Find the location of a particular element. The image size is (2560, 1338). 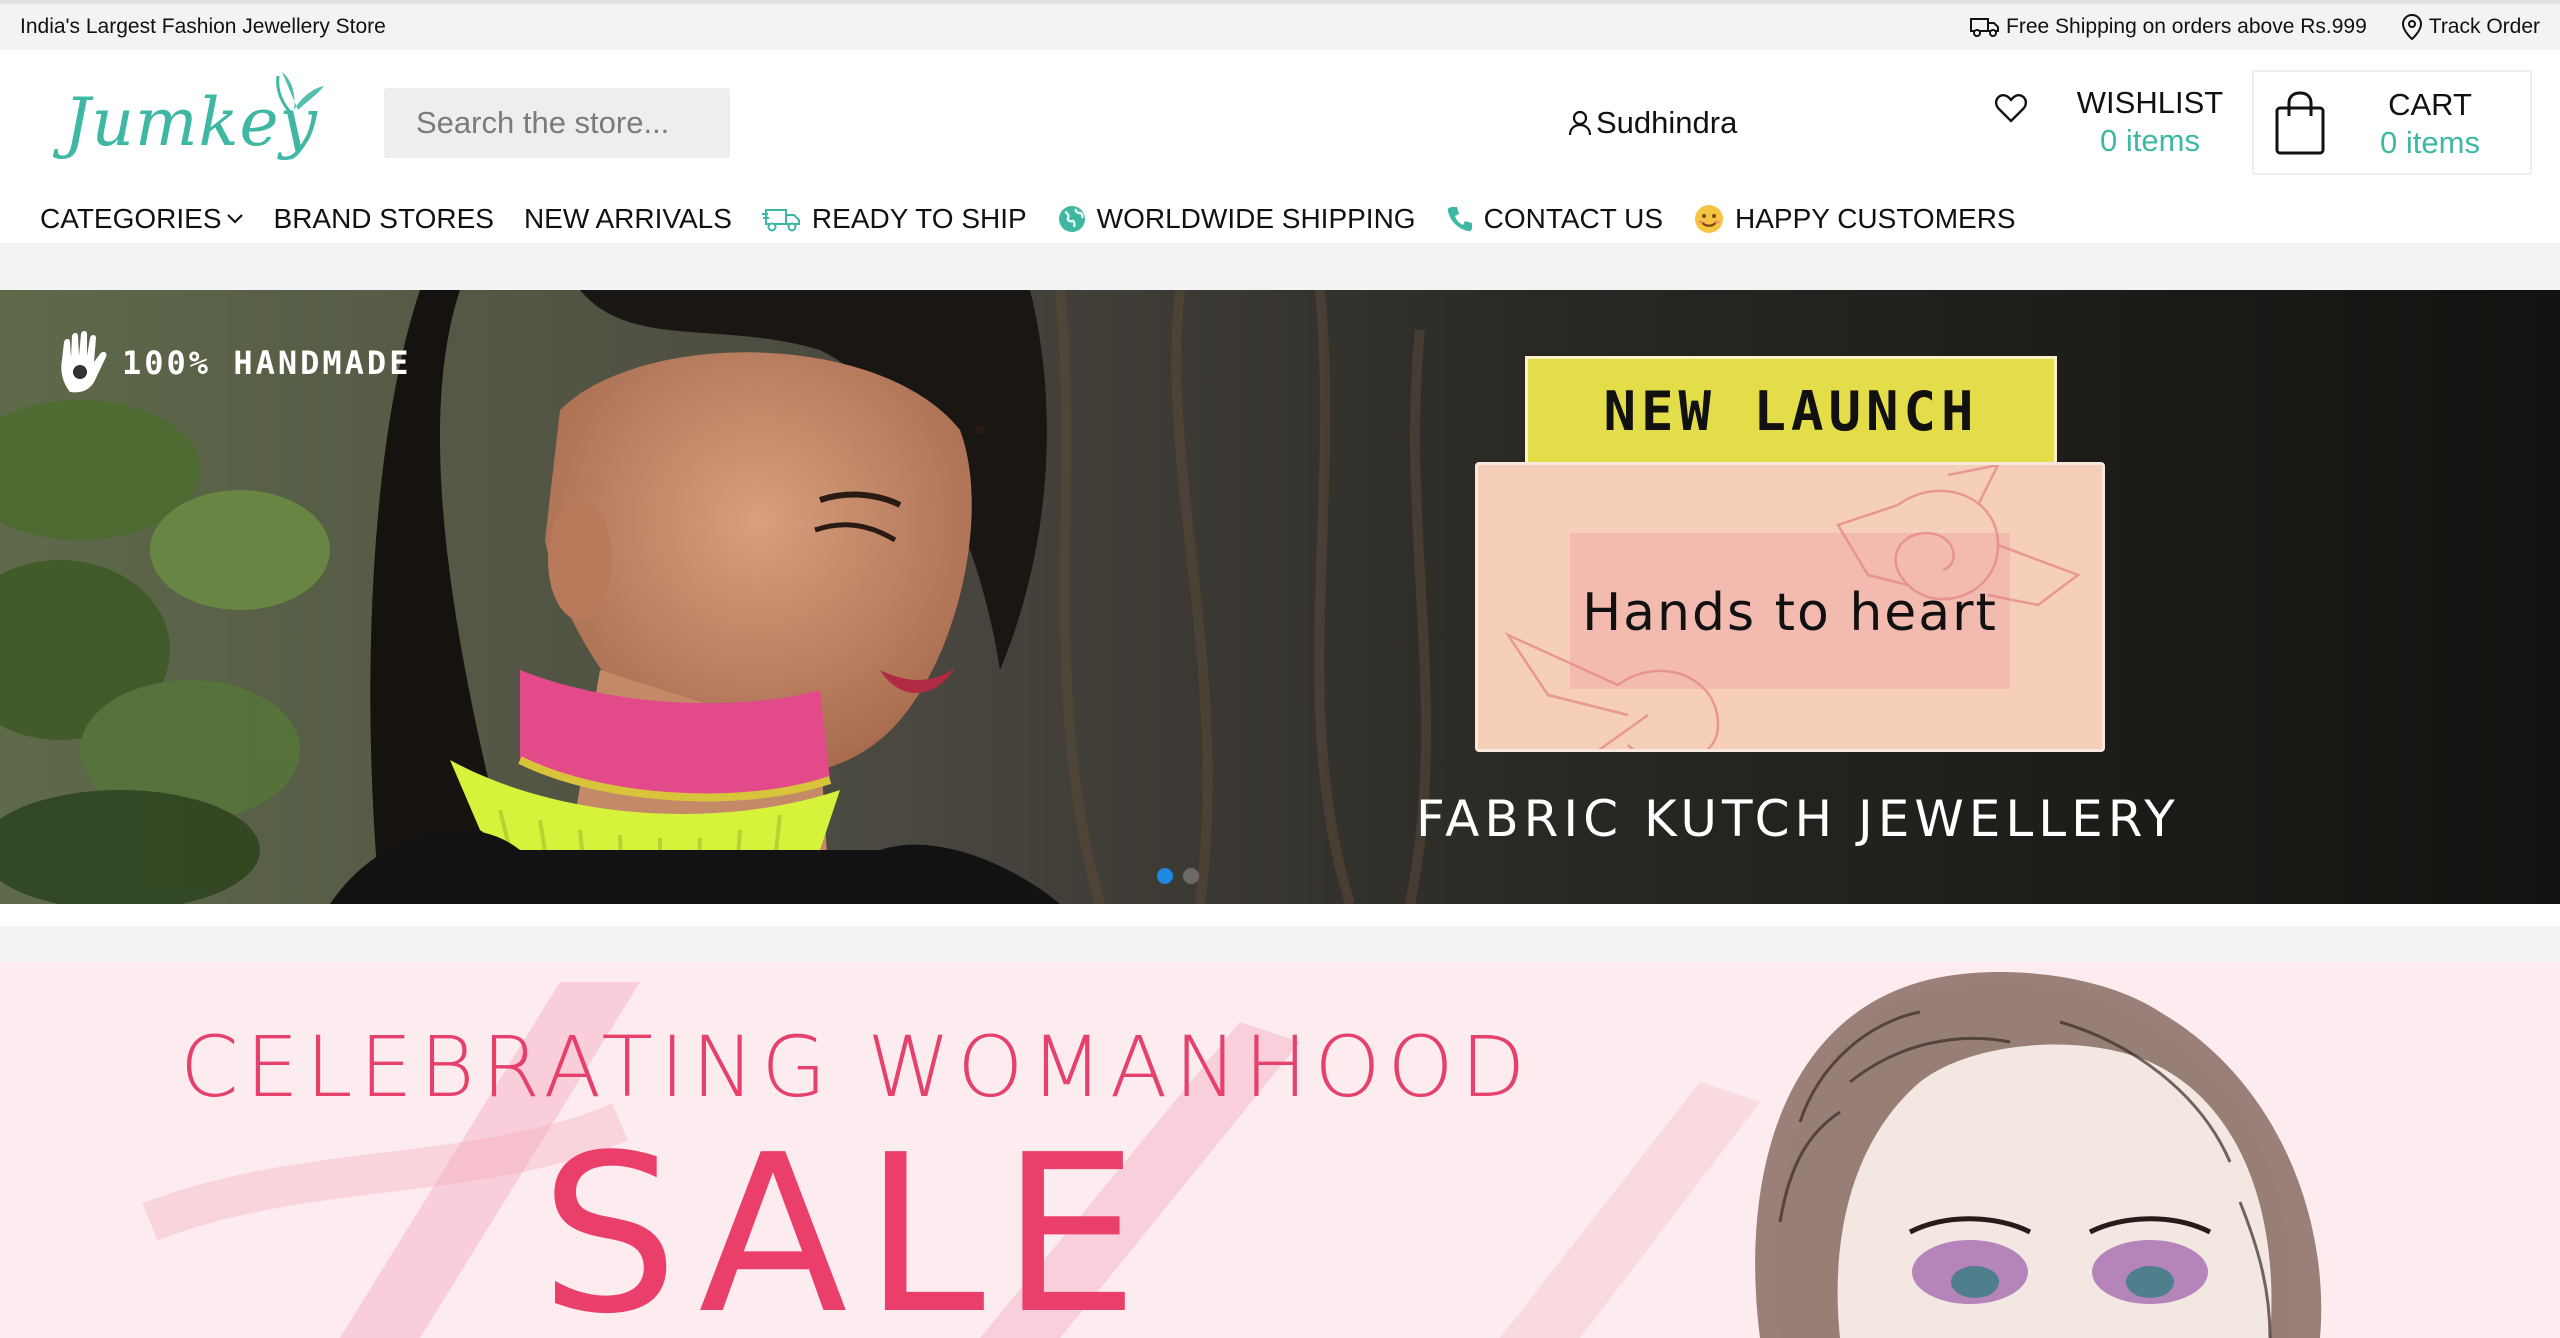

nav-brand-stores-label: BRAND STORES is located at coordinates (383, 218).